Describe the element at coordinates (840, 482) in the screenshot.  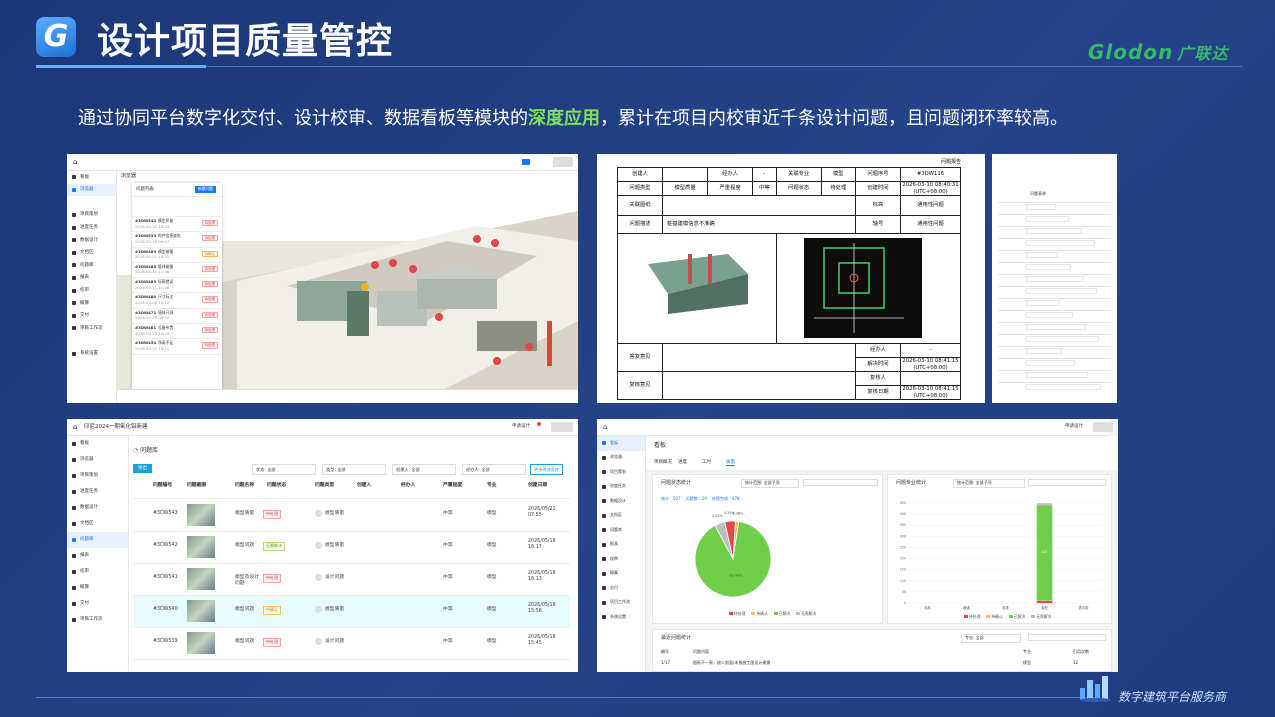
I see `status-date-range` at that location.